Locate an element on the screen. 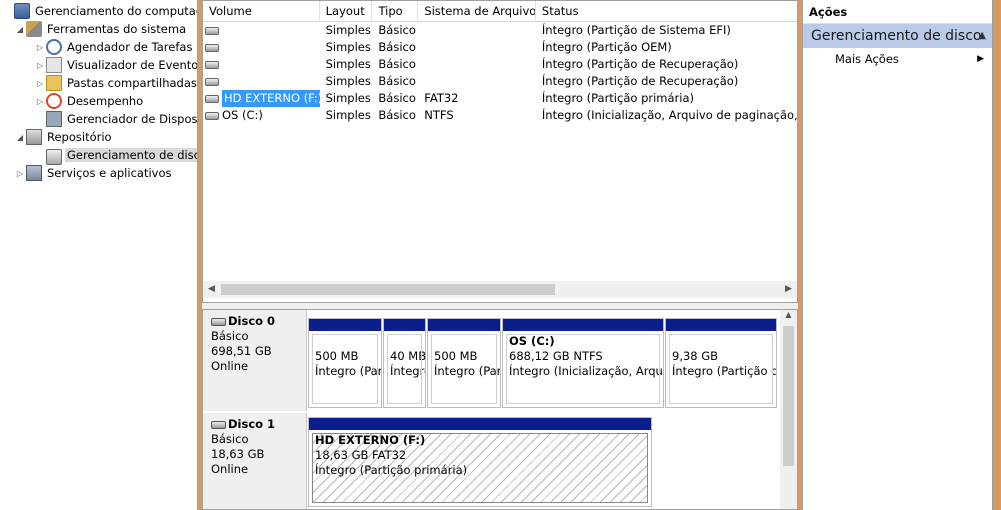  tree-item-computer-management: Gerenciamento do computador is located at coordinates (100, 11).